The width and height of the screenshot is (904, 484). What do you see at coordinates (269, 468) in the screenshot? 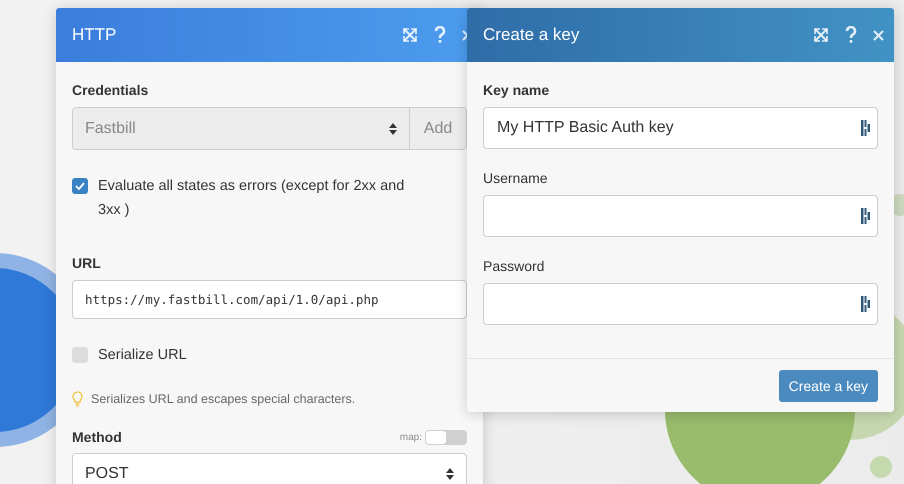
I see `method-select: POST` at bounding box center [269, 468].